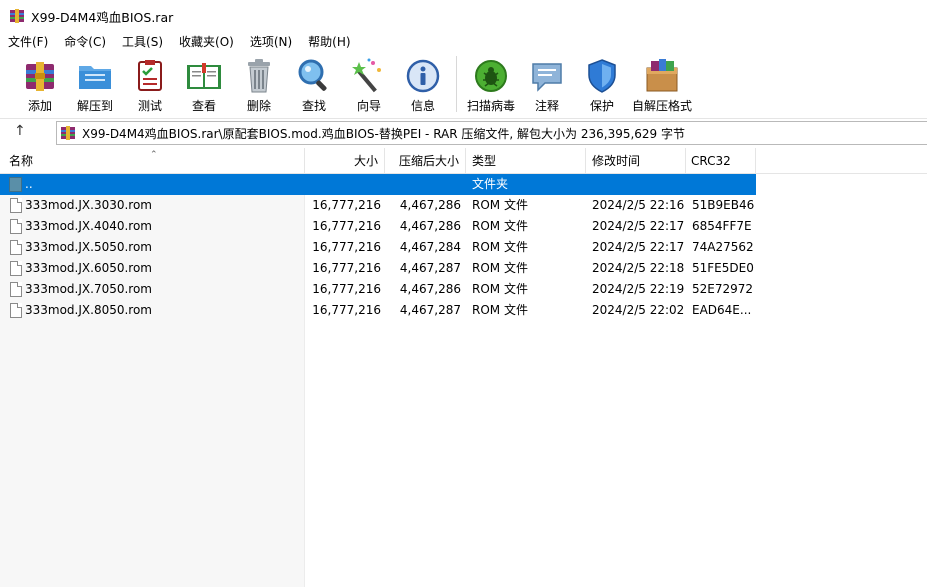  I want to click on menu-help: 帮助(H), so click(329, 42).